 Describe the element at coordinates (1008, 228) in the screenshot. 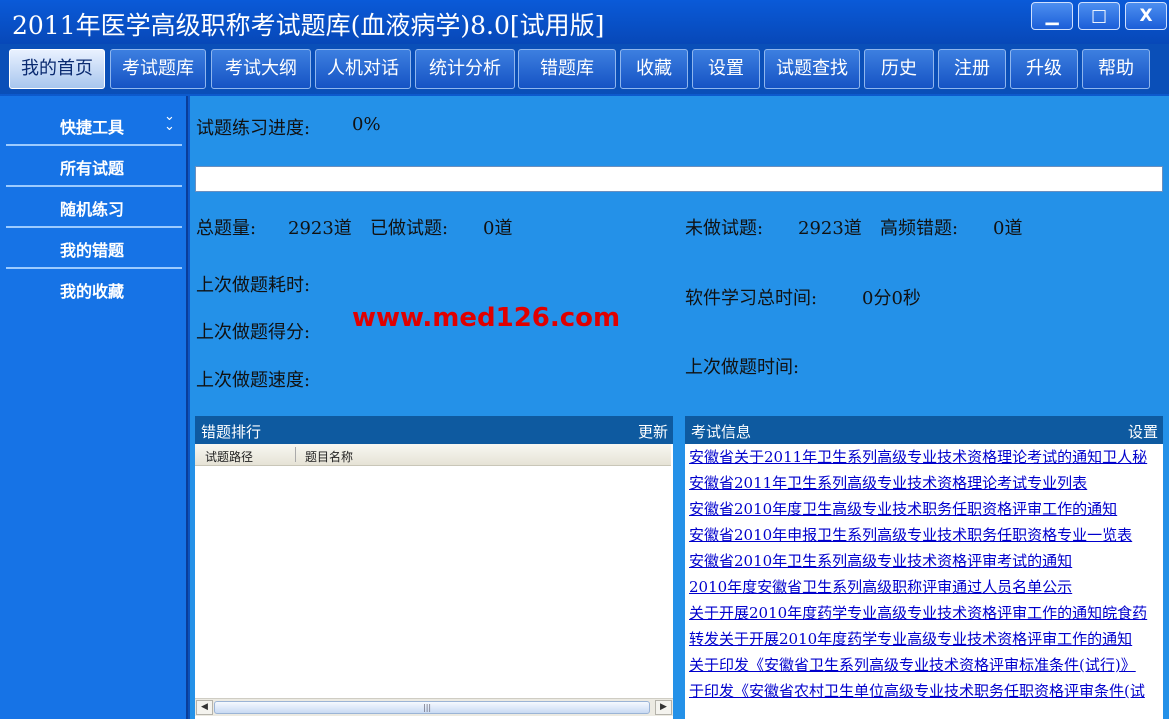

I see `frequent-wrong-value: 0道` at that location.